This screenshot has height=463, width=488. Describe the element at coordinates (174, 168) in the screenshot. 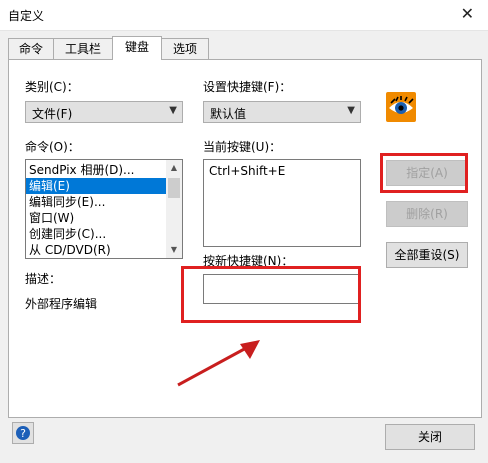

I see `scroll-up-icon: ▲` at that location.